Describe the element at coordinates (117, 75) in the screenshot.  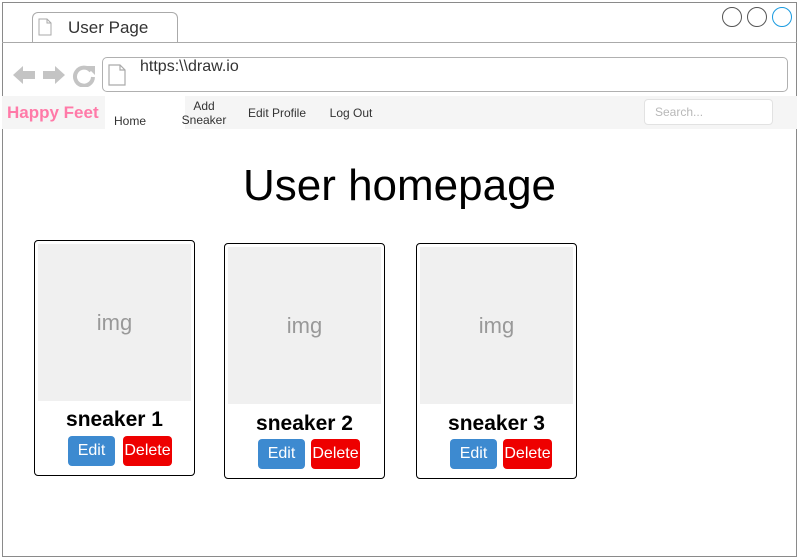
I see `page-icon` at that location.